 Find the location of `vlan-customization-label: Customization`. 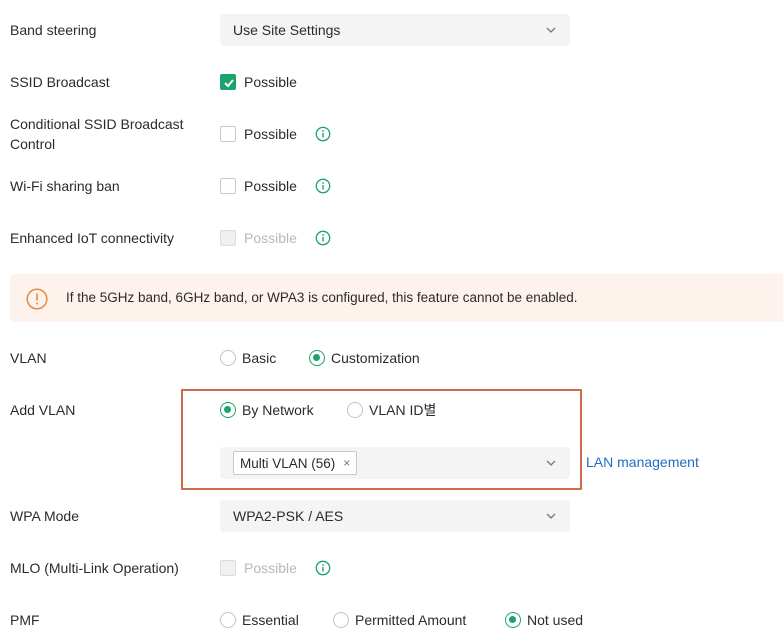

vlan-customization-label: Customization is located at coordinates (375, 358).